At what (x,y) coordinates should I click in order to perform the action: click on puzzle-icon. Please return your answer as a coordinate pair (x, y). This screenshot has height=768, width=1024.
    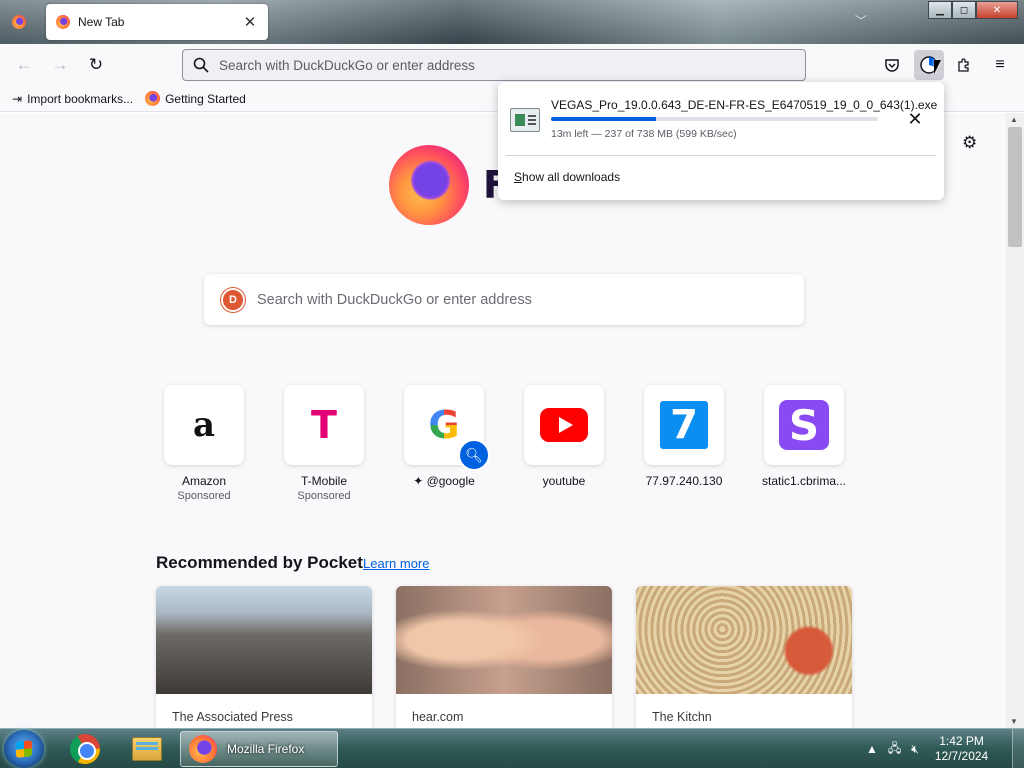
    Looking at the image, I should click on (963, 65).